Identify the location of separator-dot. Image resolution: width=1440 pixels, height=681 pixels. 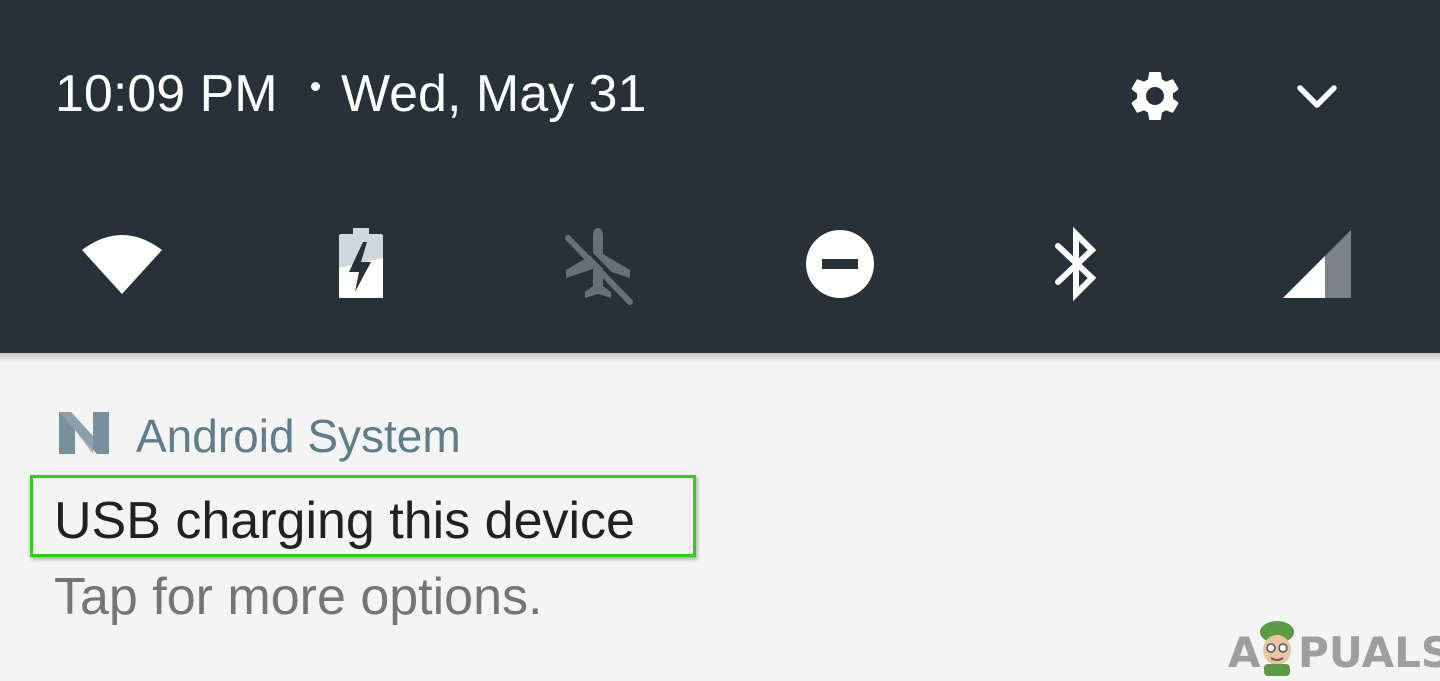
(315, 86).